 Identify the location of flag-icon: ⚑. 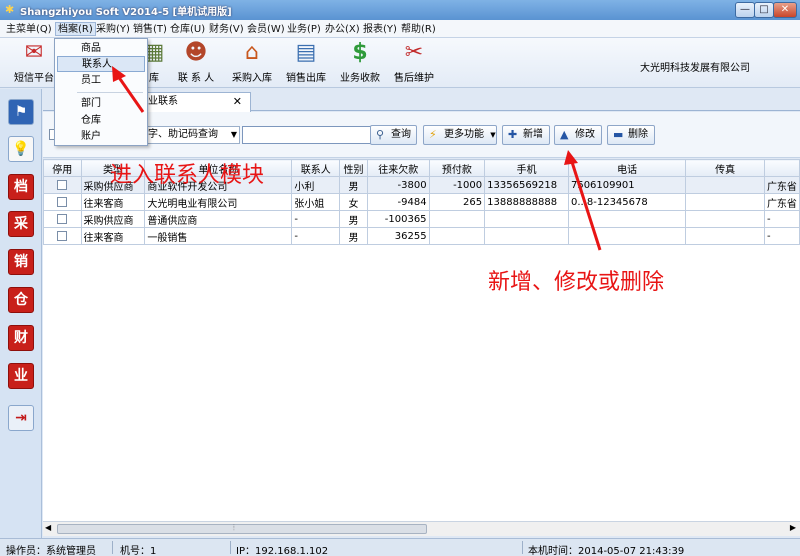
(21, 112).